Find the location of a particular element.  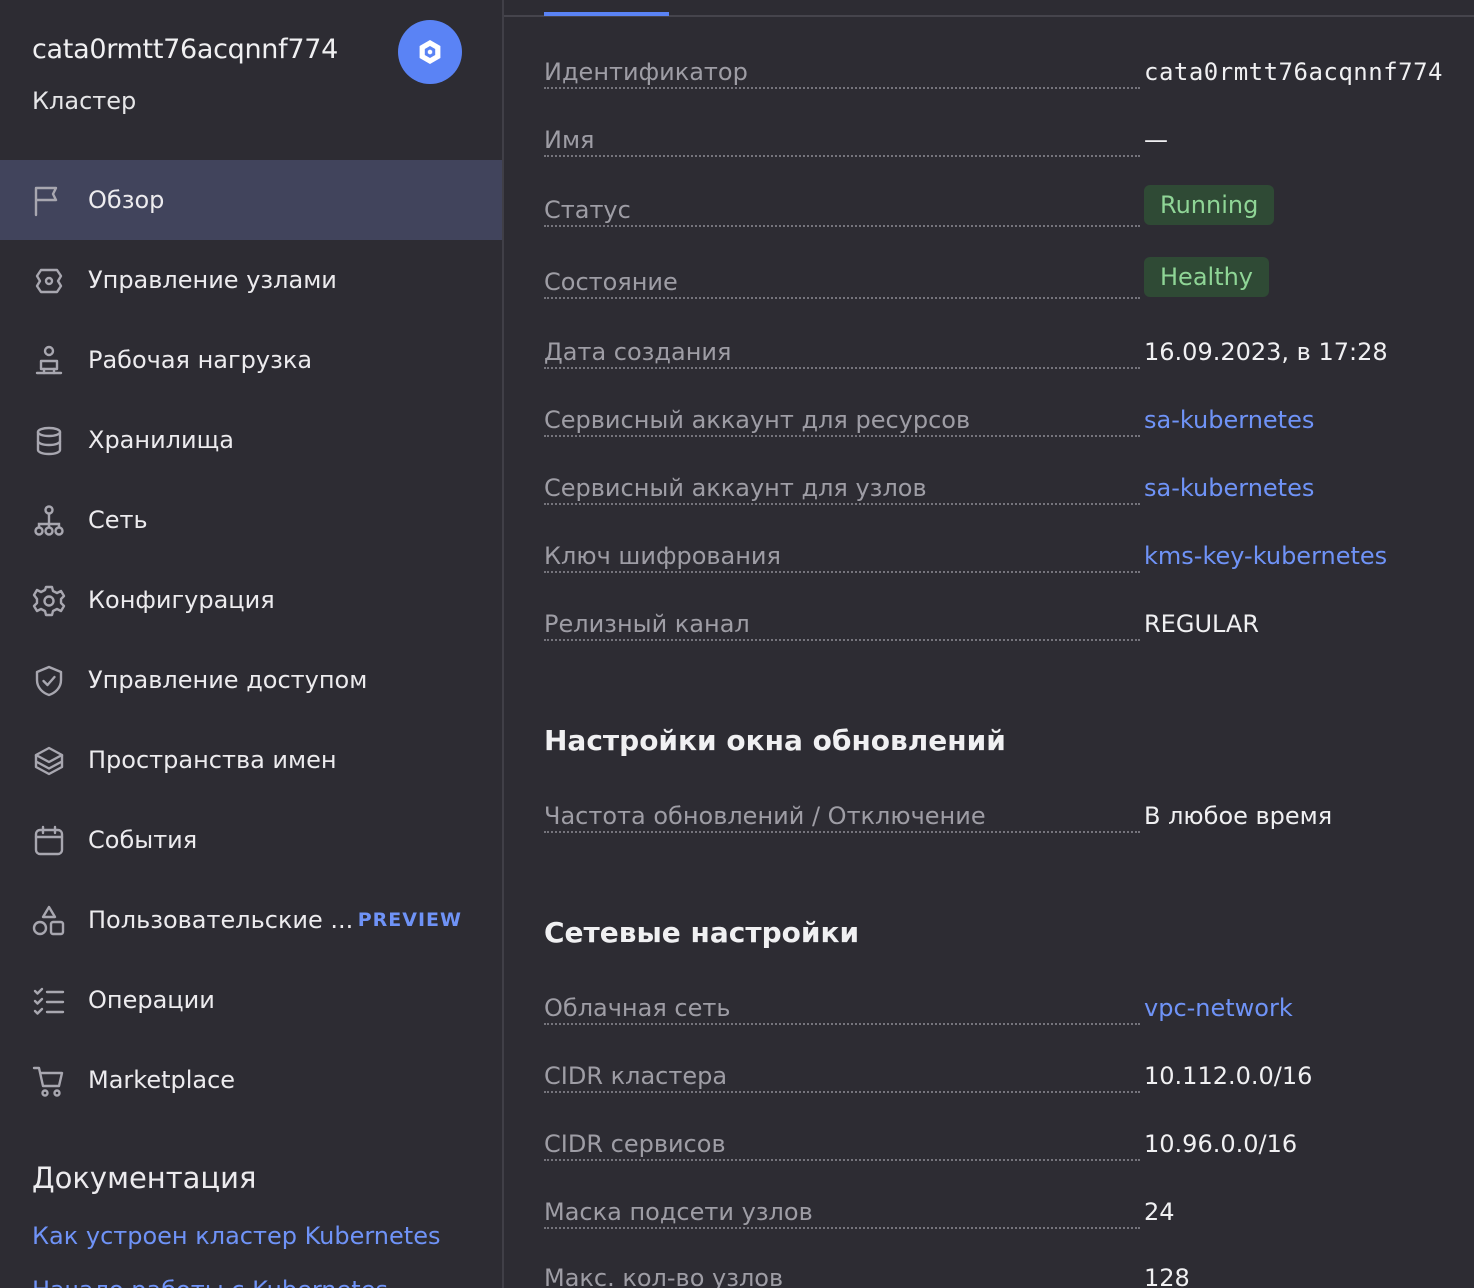

field-row-release-channel: Релизный канал REGULAR is located at coordinates (1009, 630).